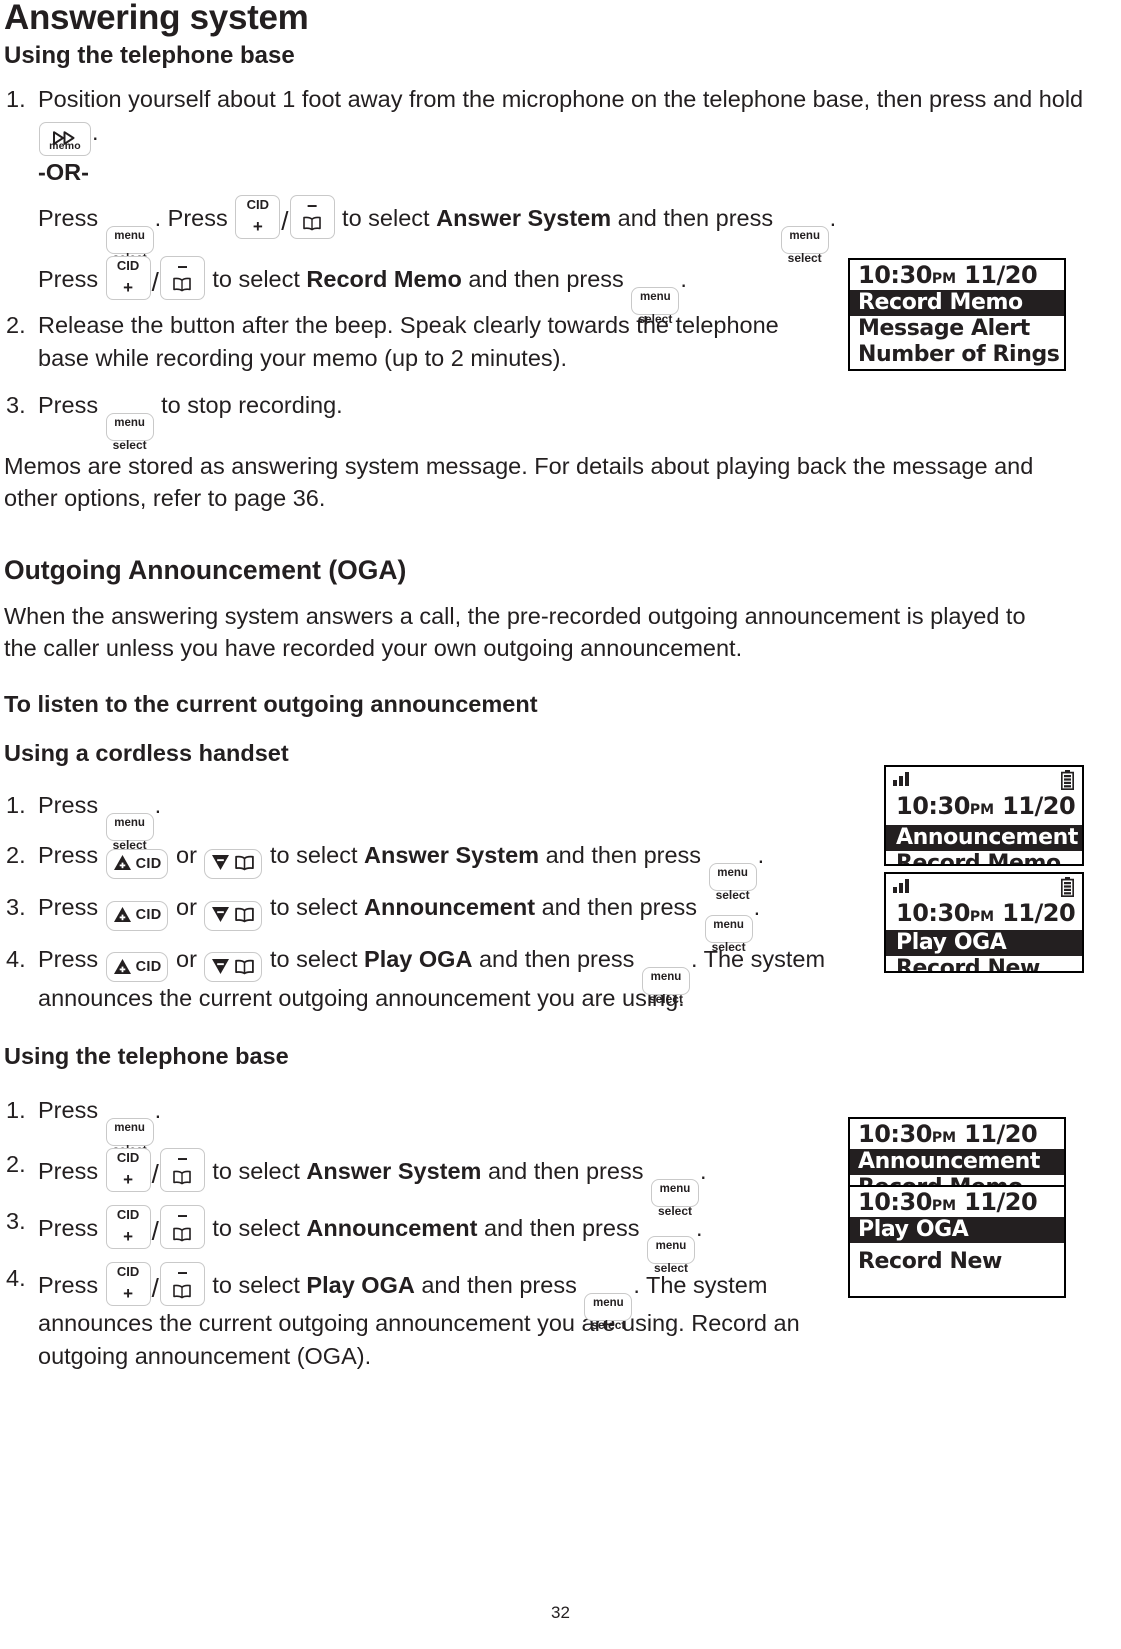 The image size is (1121, 1649). What do you see at coordinates (957, 303) in the screenshot?
I see `lcd-menu-item-selected: Record Memo` at bounding box center [957, 303].